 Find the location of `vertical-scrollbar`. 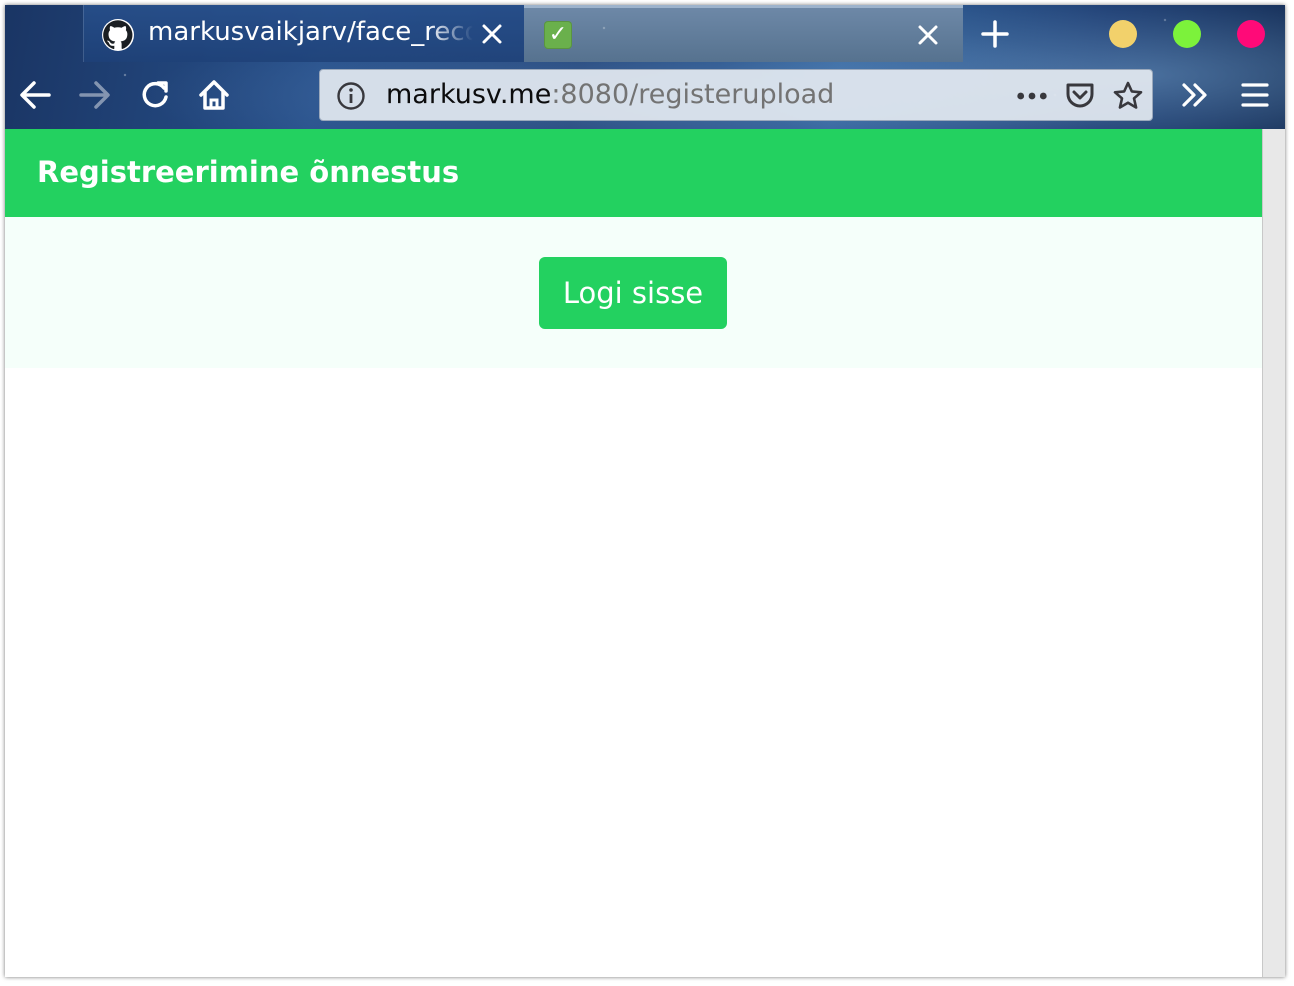

vertical-scrollbar is located at coordinates (1273, 553).